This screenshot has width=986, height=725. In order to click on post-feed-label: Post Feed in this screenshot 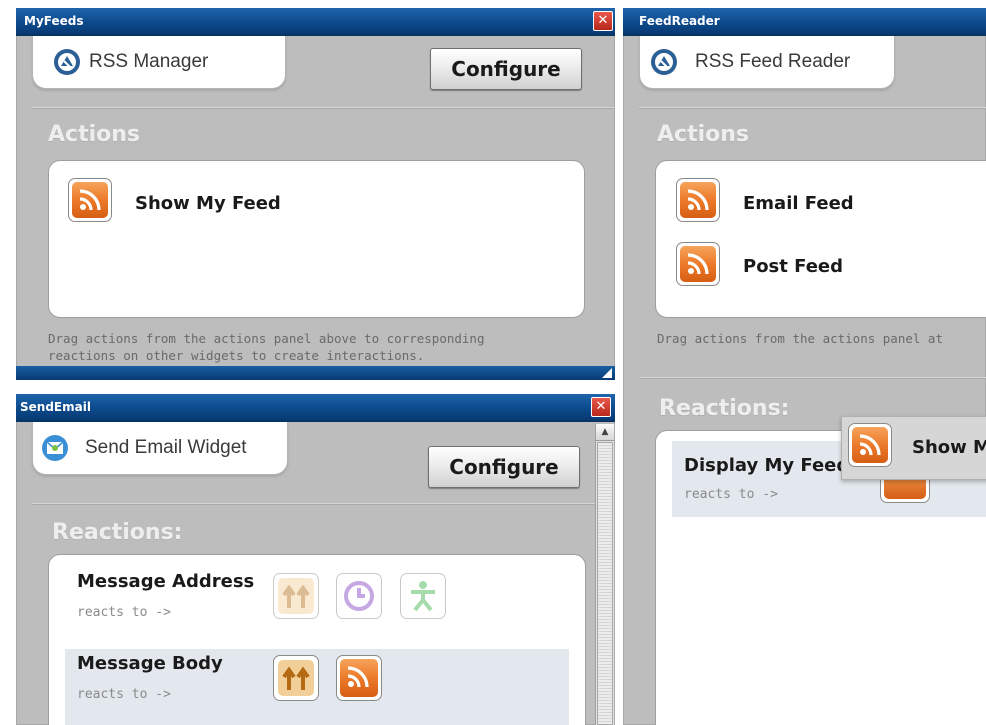, I will do `click(793, 266)`.